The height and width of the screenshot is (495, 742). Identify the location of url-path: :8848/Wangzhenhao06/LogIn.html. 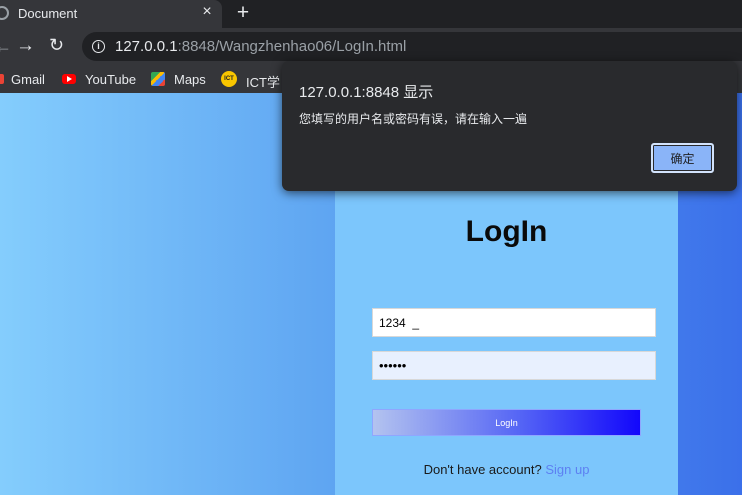
(292, 46).